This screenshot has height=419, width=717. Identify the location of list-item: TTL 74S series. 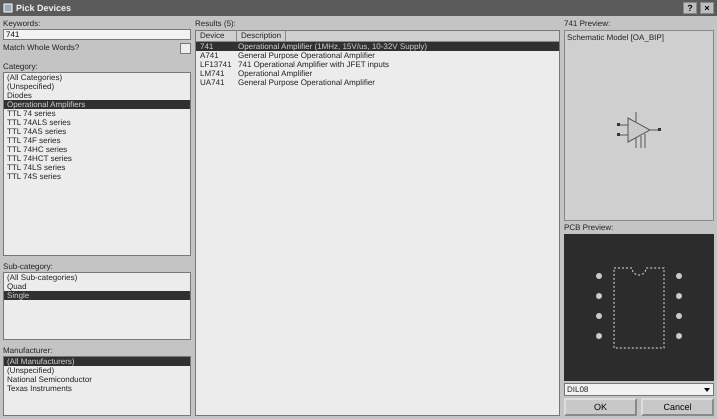
(97, 176).